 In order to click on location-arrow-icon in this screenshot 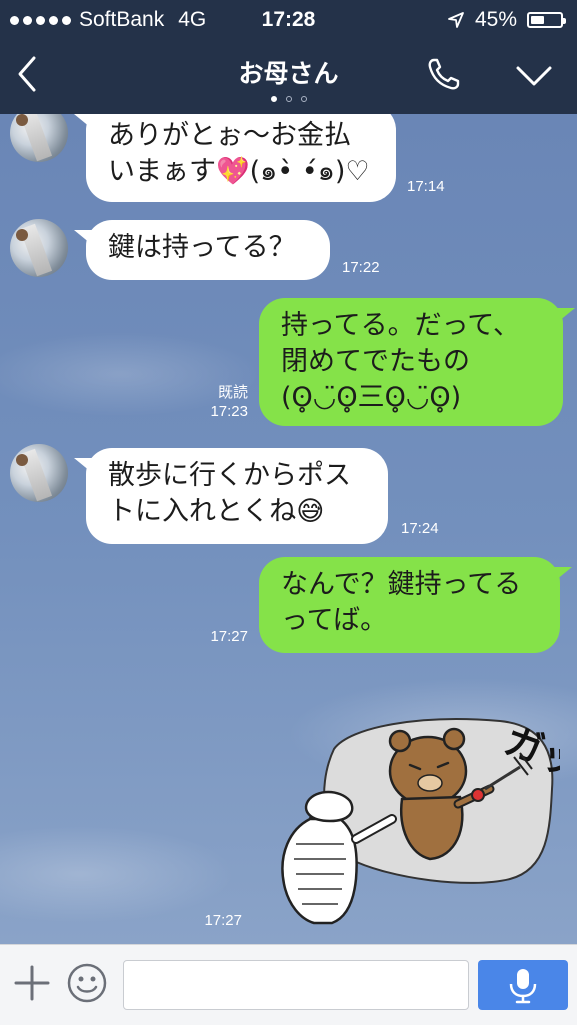, I will do `click(456, 20)`.